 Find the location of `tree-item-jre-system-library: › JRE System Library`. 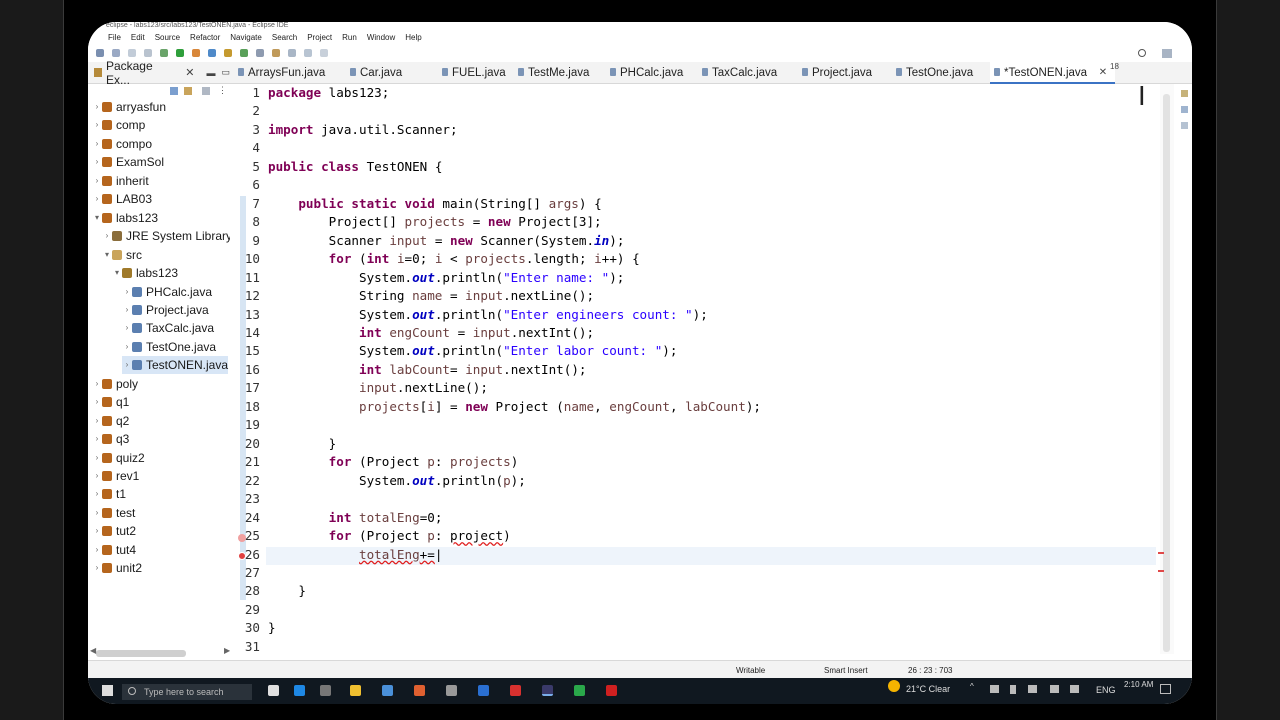

tree-item-jre-system-library: › JRE System Library is located at coordinates (166, 236).